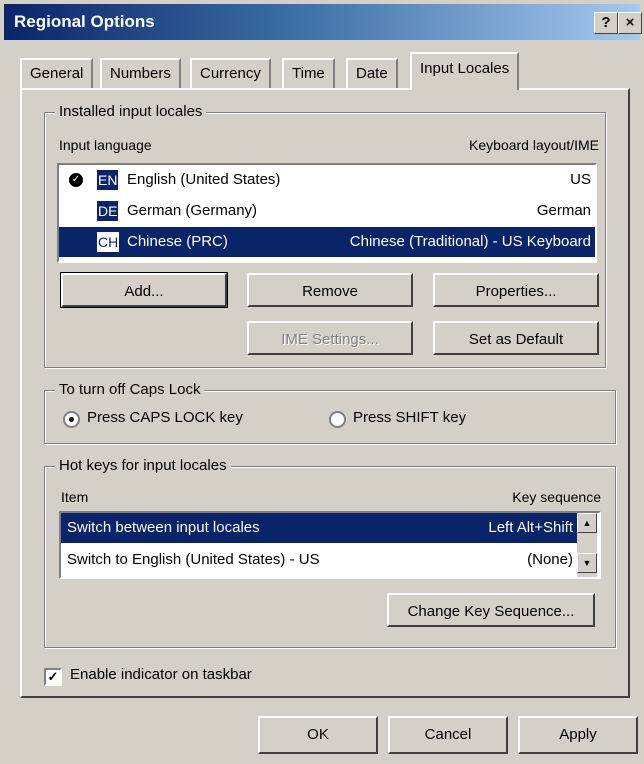  Describe the element at coordinates (53, 677) in the screenshot. I see `enable-indicator-checkbox: ✓` at that location.